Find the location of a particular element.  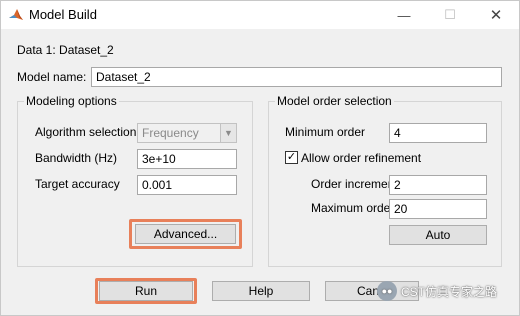

model-order-title: Model order selection is located at coordinates (334, 101).